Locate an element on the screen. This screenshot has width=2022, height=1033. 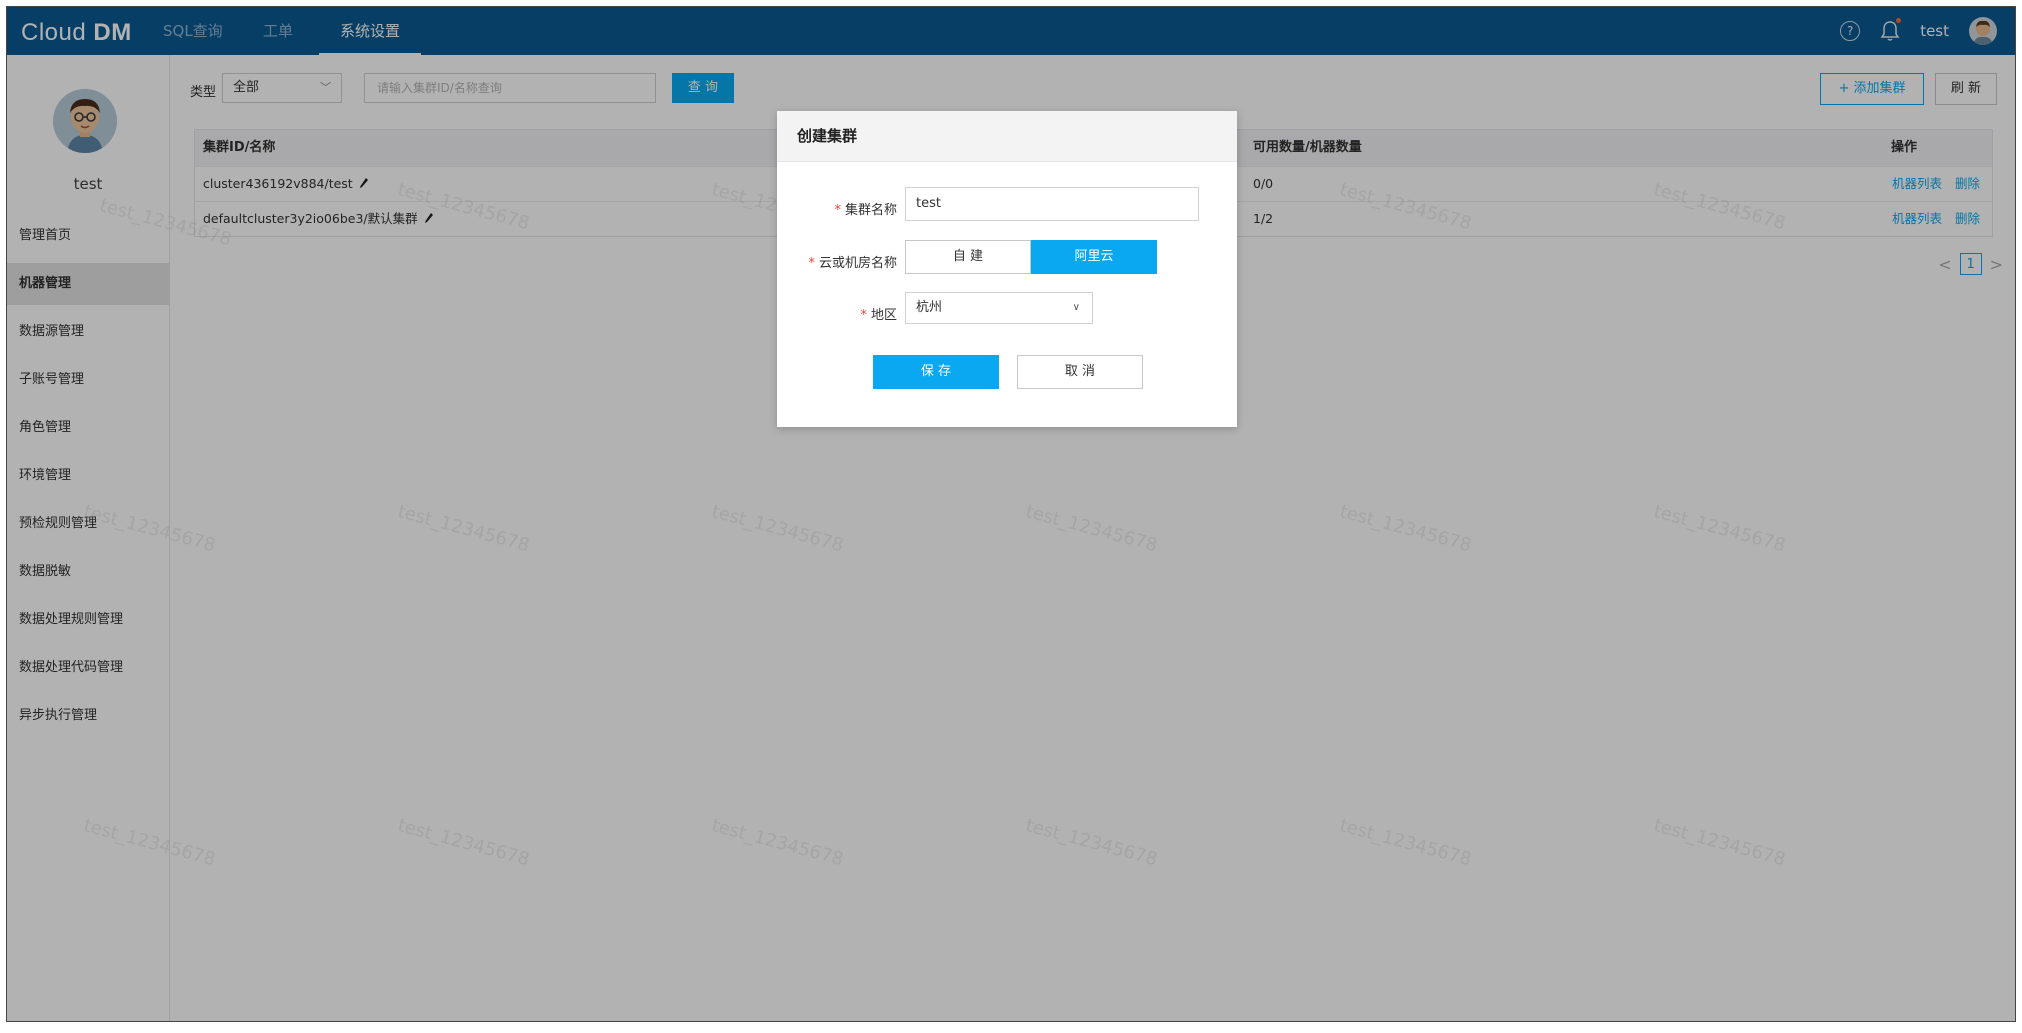
cloud-option-self-built: 自 建 is located at coordinates (968, 257).